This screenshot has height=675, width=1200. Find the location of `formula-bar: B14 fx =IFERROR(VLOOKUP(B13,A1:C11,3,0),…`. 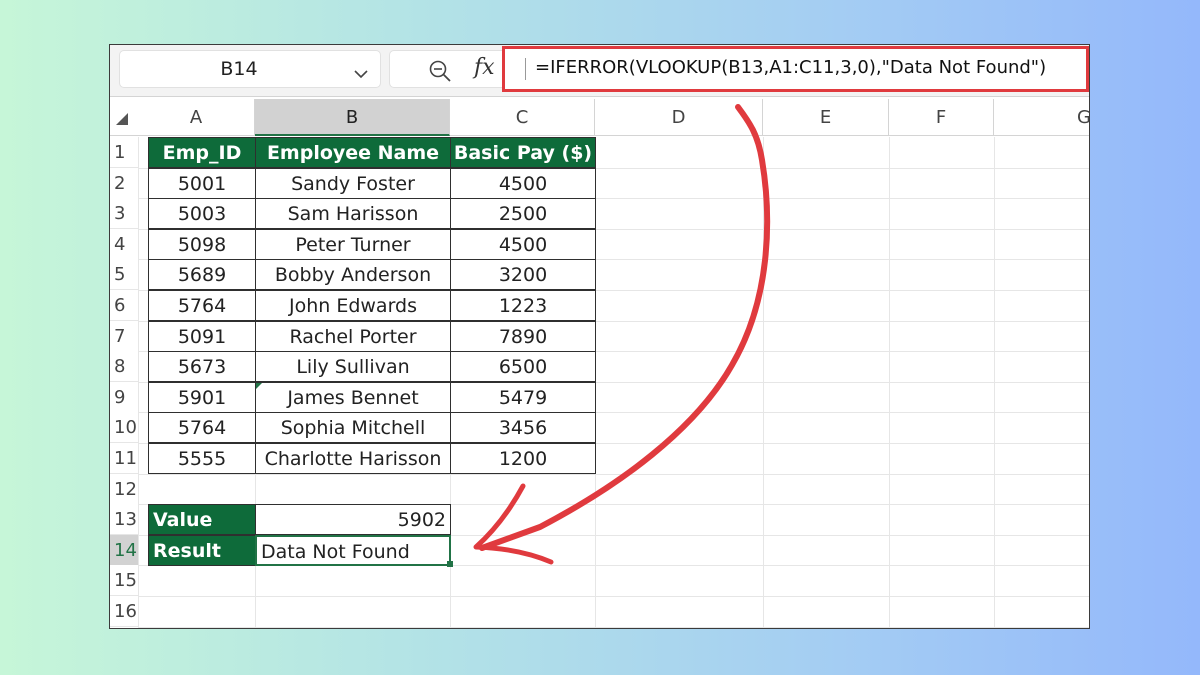

formula-bar: B14 fx =IFERROR(VLOOKUP(B13,A1:C11,3,0),… is located at coordinates (599, 71).